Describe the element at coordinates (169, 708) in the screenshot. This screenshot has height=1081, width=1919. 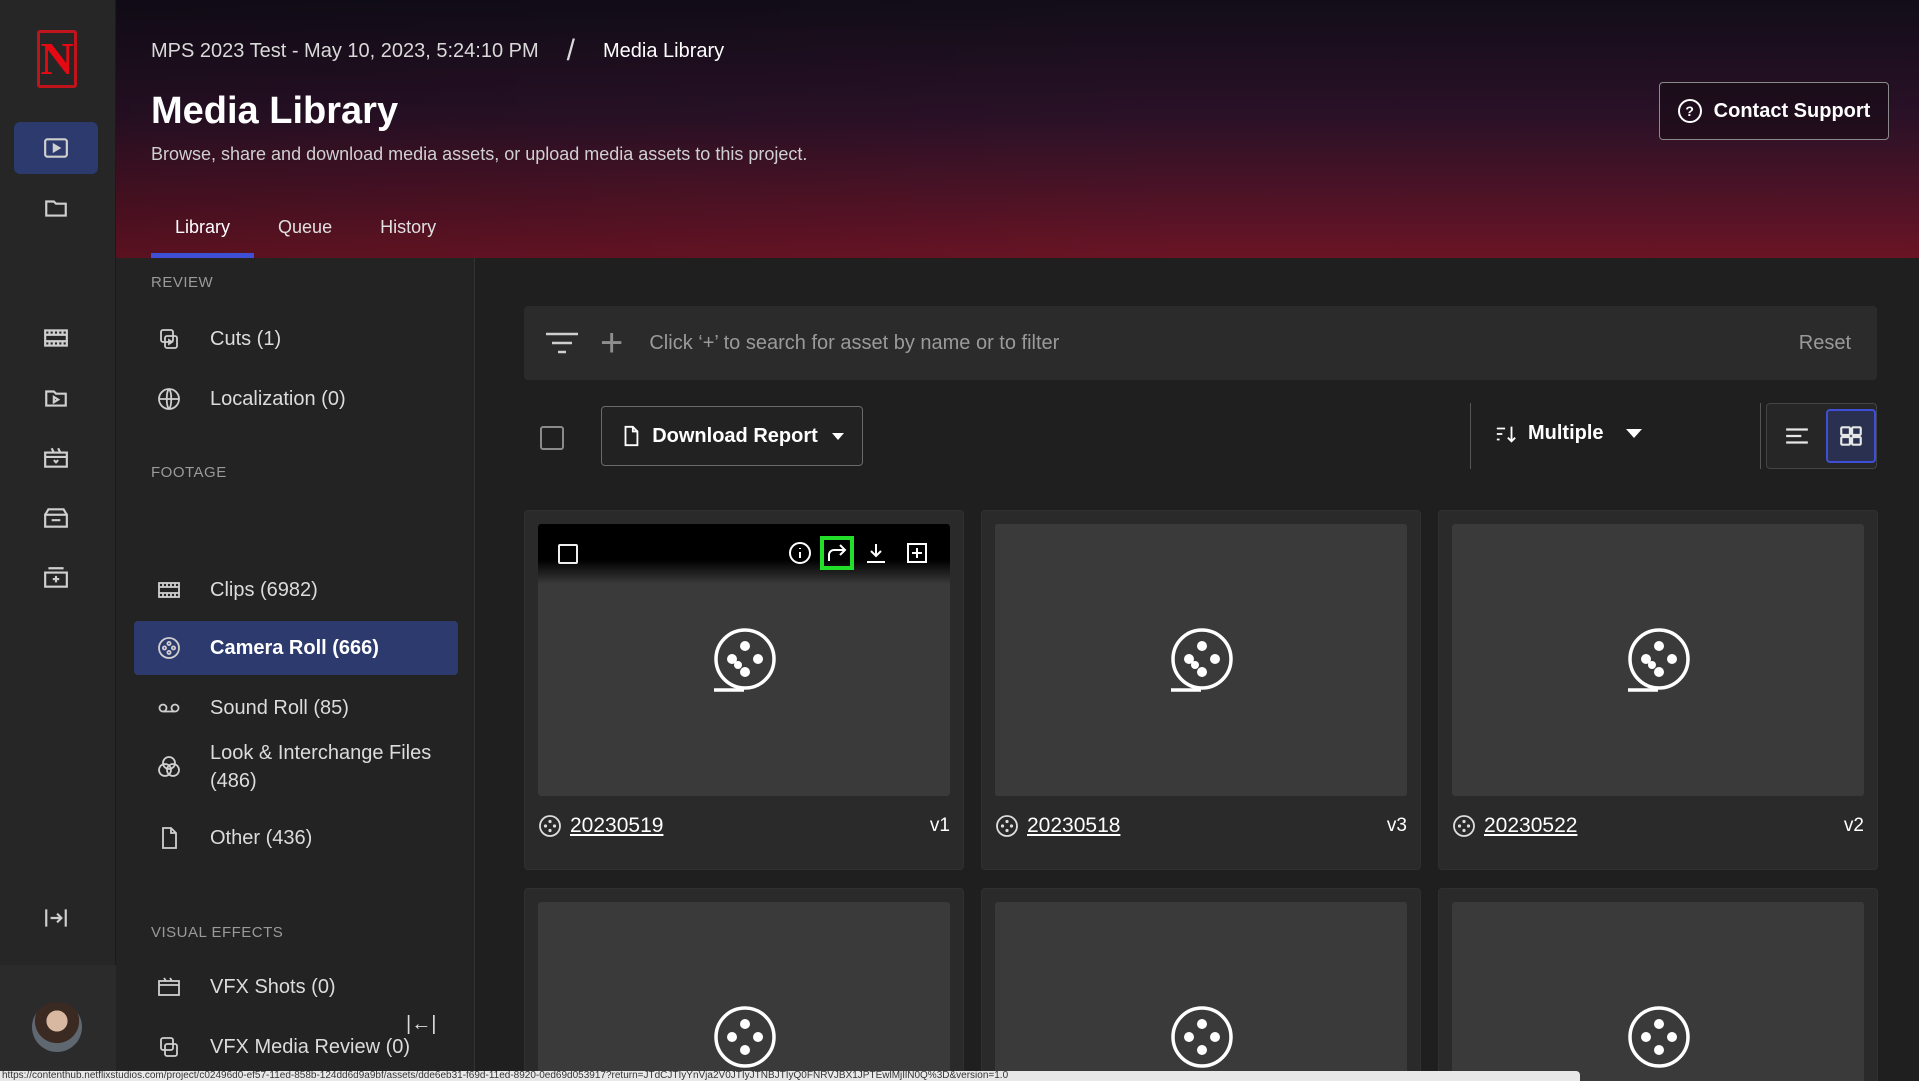
I see `tape-icon` at that location.